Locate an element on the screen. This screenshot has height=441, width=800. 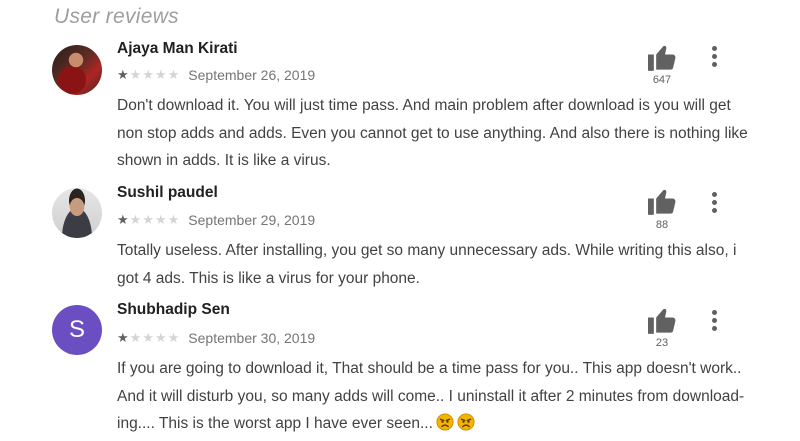
review-author: Sushil paudel is located at coordinates (167, 192).